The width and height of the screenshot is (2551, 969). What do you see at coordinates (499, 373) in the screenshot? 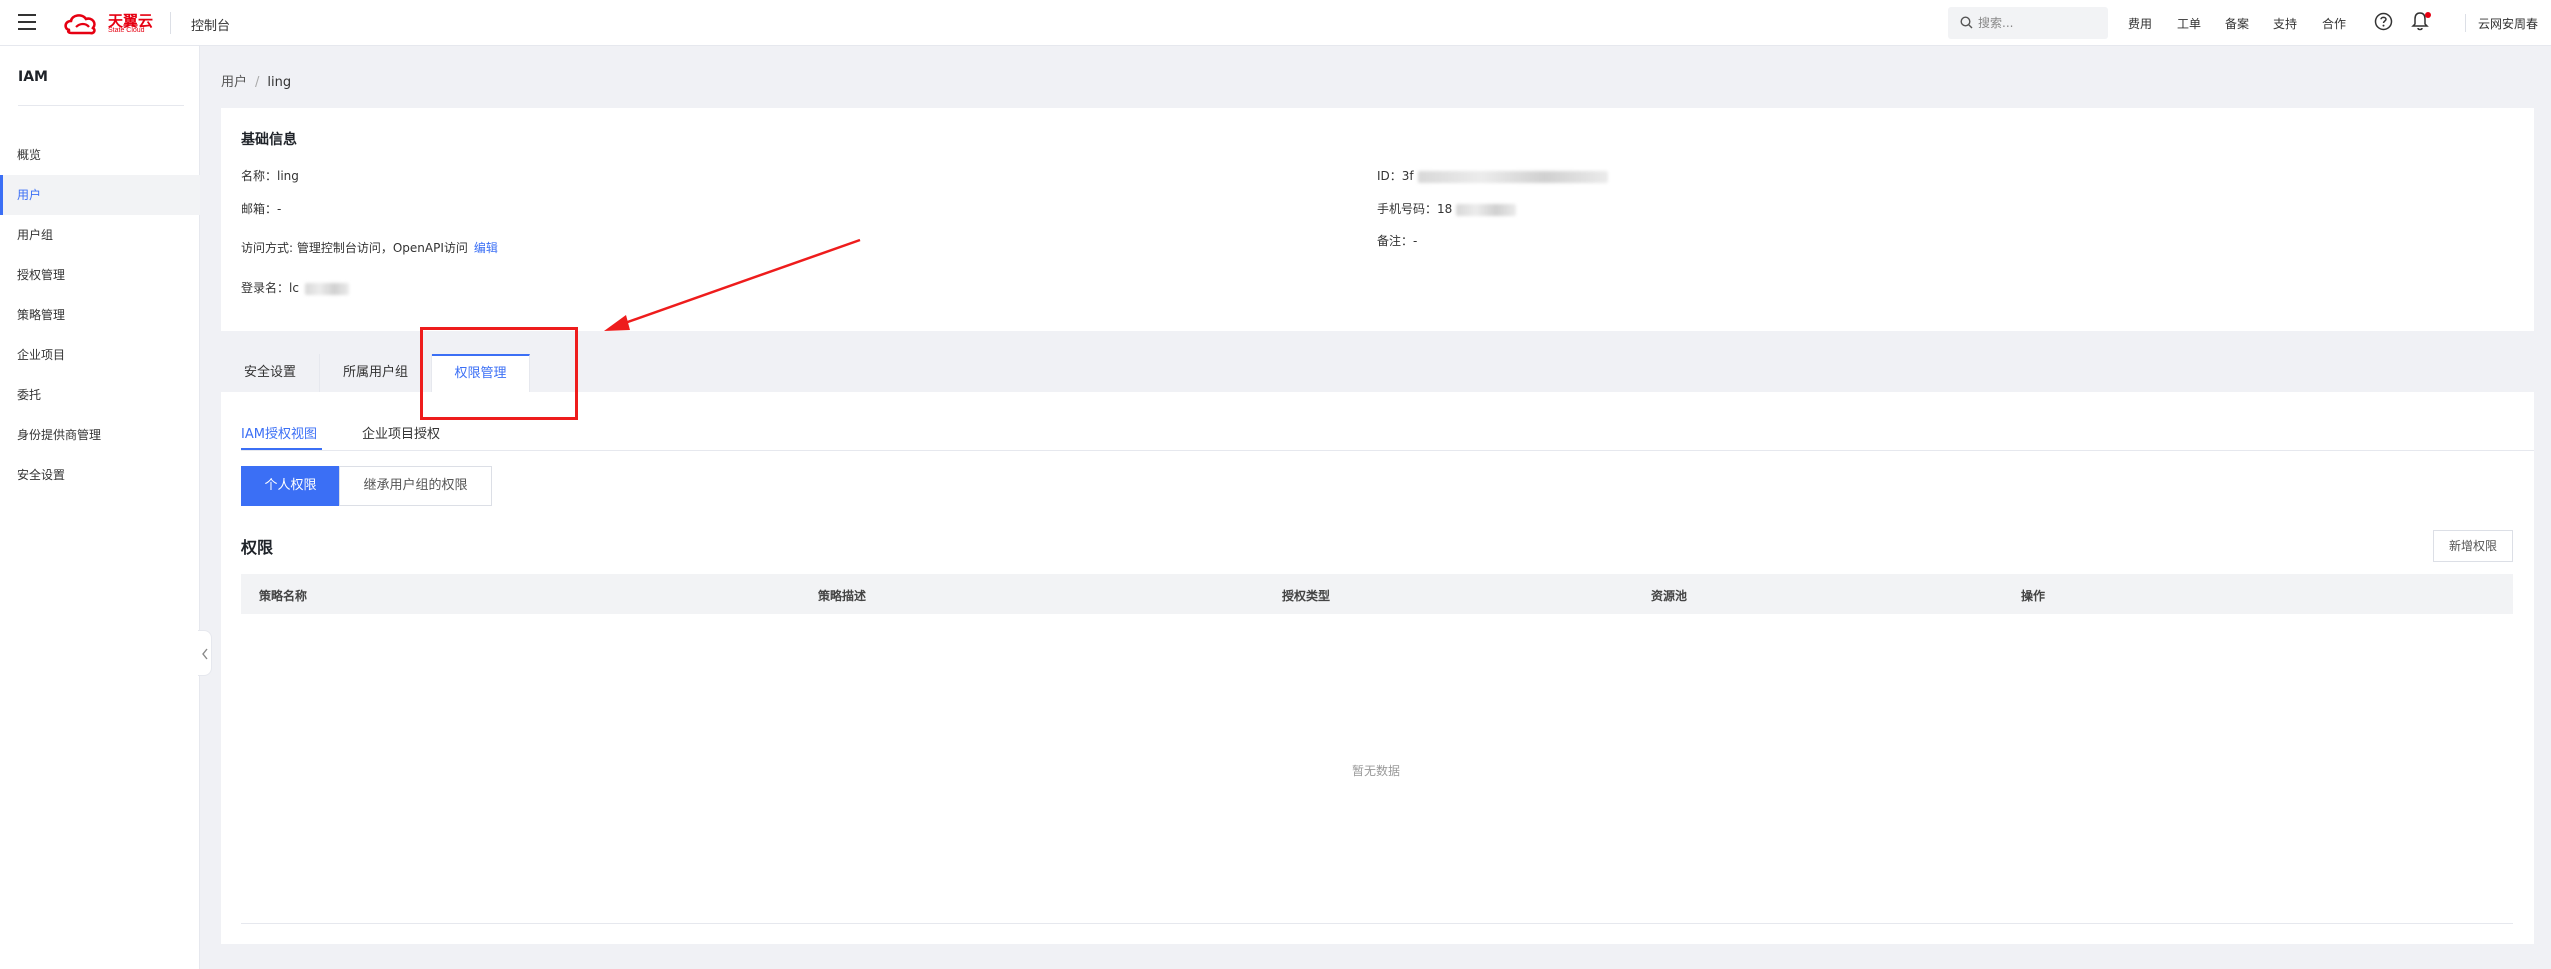
I see `annotation-highlight-box` at bounding box center [499, 373].